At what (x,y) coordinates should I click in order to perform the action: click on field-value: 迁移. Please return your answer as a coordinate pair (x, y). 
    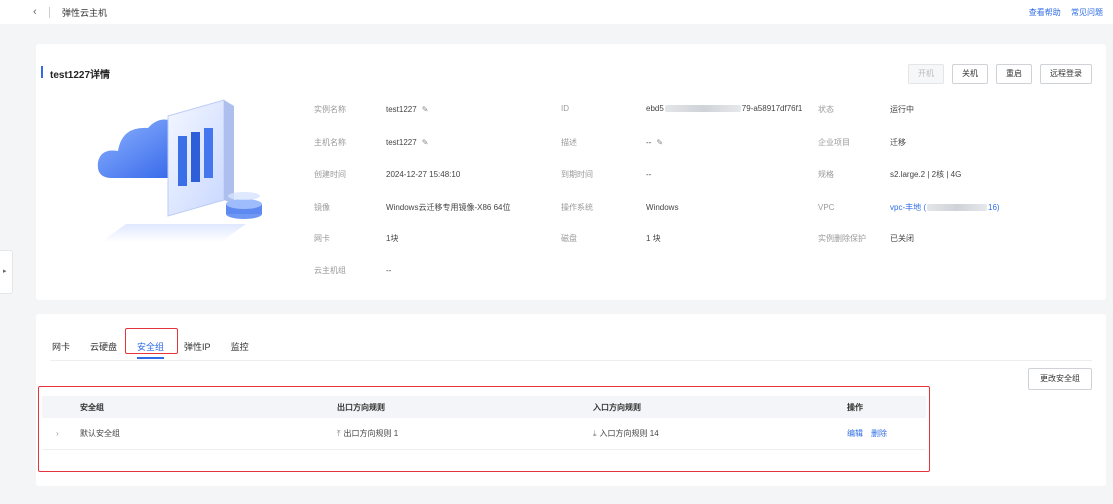
    Looking at the image, I should click on (898, 142).